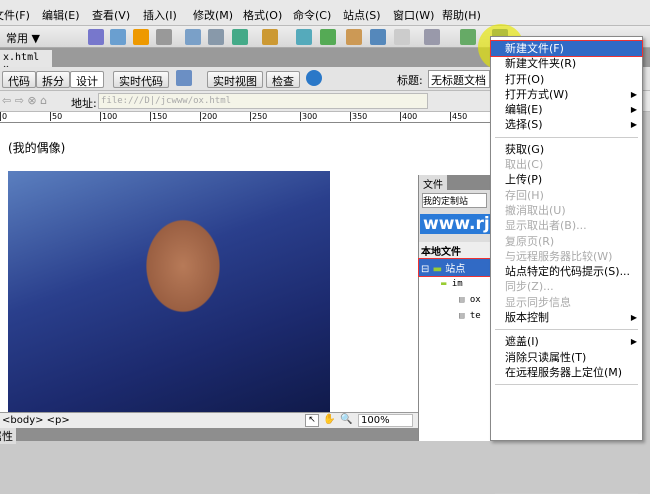 The height and width of the screenshot is (494, 650). I want to click on site-root-label: 站点, so click(455, 269).